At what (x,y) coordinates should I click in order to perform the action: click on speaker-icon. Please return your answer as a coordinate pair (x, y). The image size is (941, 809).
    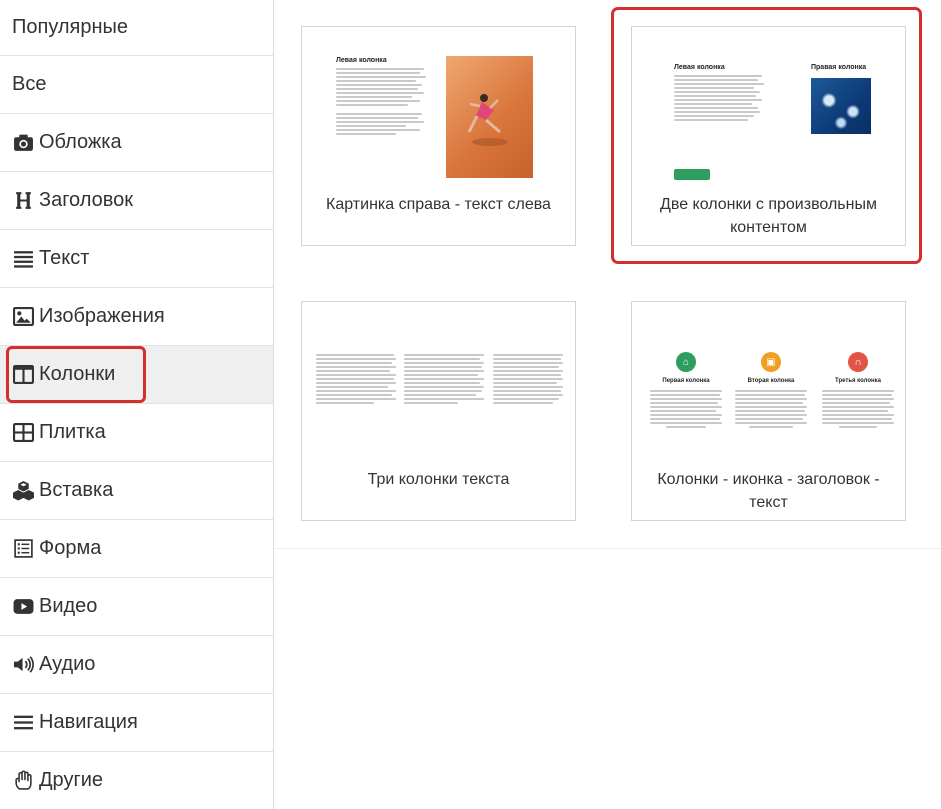
    Looking at the image, I should click on (23, 665).